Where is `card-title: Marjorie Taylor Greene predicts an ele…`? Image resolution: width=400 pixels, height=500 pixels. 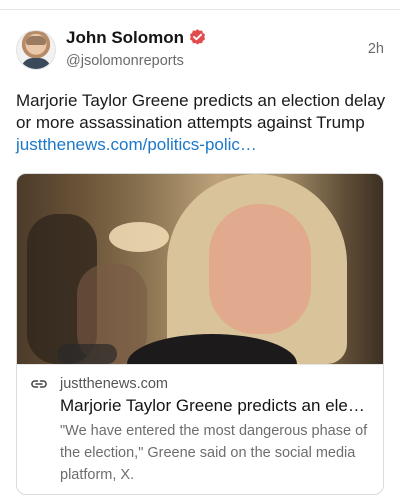 card-title: Marjorie Taylor Greene predicts an ele… is located at coordinates (217, 406).